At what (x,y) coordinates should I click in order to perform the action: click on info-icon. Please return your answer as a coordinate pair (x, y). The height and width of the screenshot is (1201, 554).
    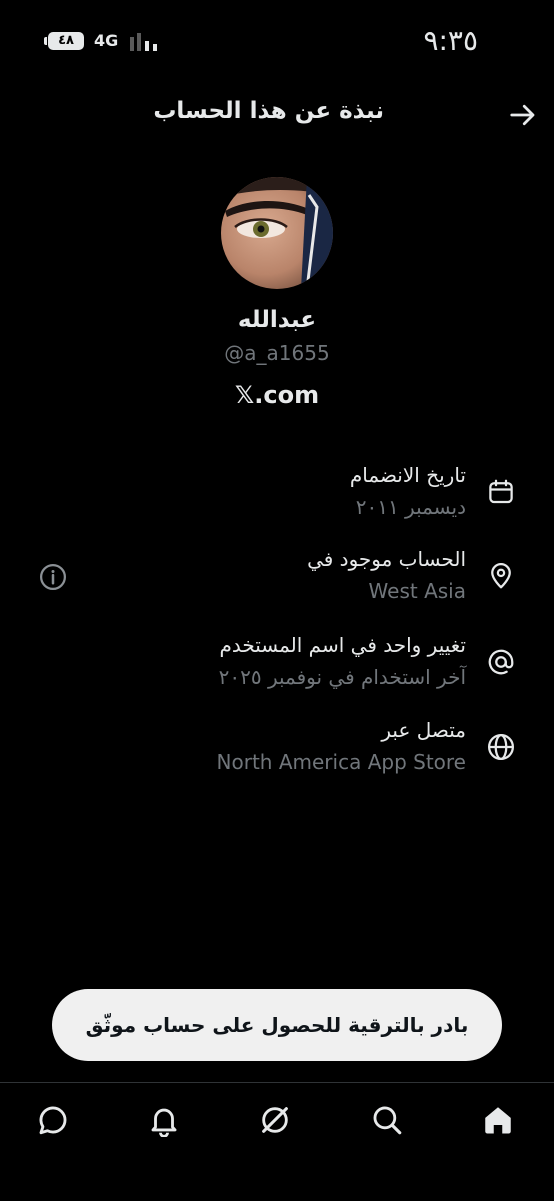
    Looking at the image, I should click on (53, 577).